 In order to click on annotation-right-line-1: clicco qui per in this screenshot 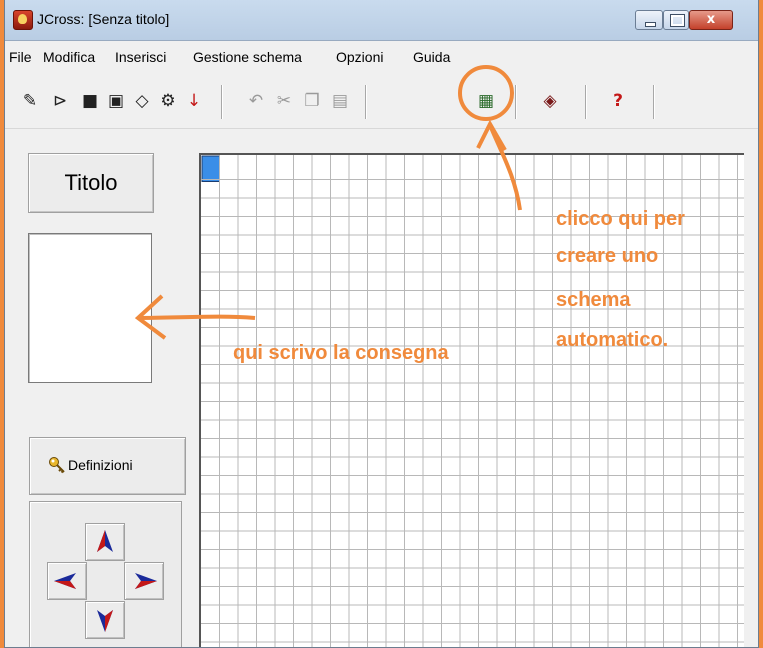, I will do `click(620, 219)`.